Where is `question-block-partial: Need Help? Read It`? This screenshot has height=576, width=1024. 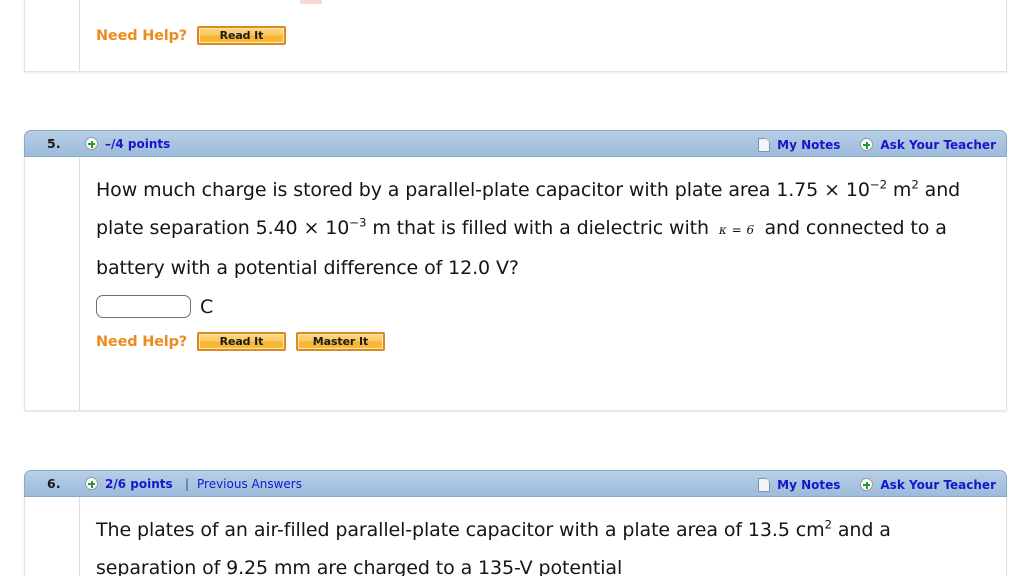
question-block-partial: Need Help? Read It is located at coordinates (515, 36).